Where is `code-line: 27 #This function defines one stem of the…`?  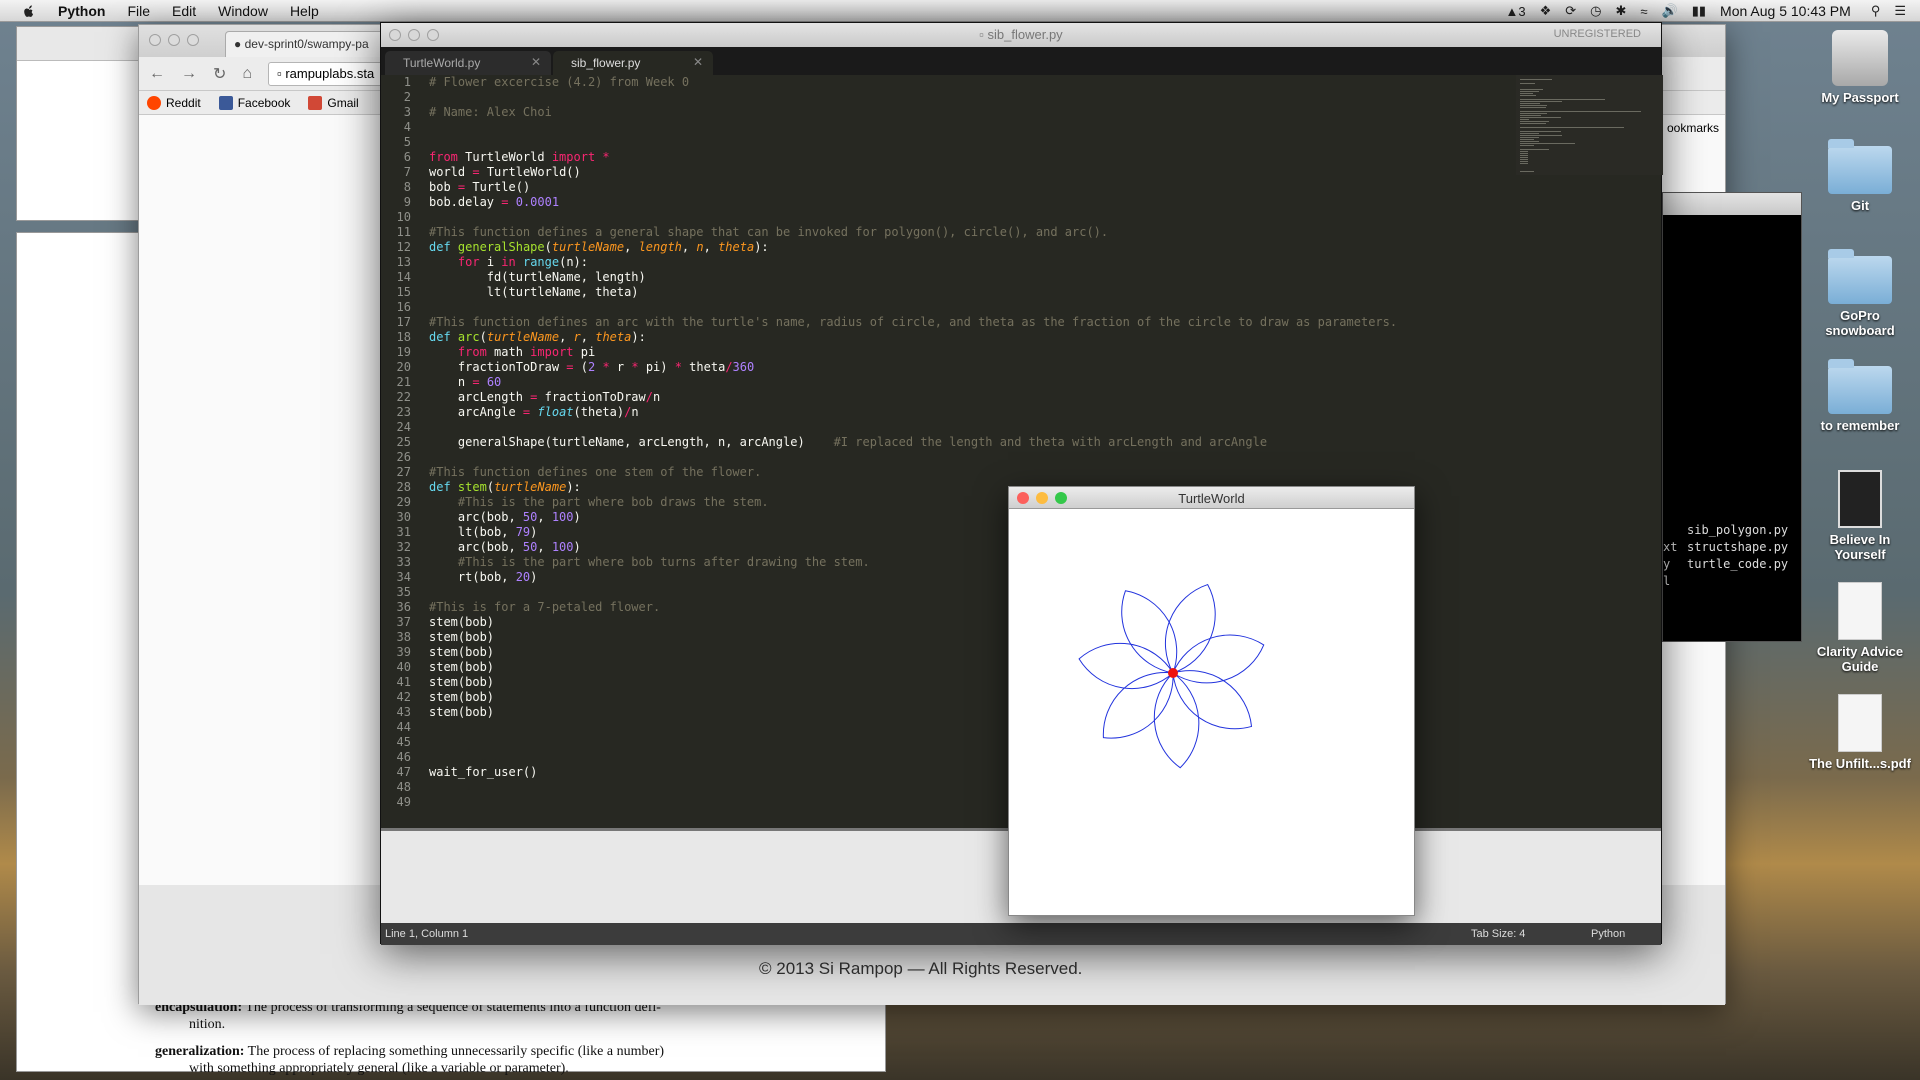 code-line: 27 #This function defines one stem of the… is located at coordinates (948, 472).